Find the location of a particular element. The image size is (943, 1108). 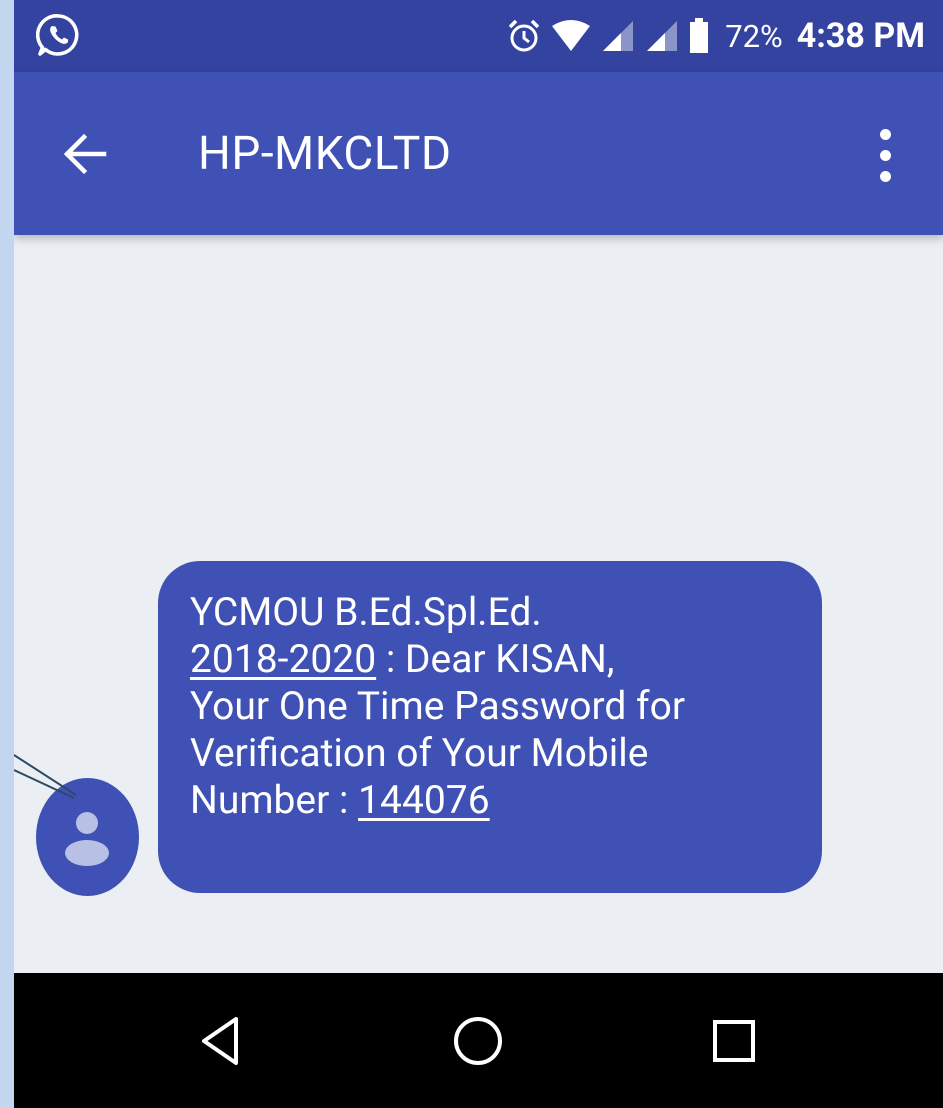

person-icon is located at coordinates (87, 839).